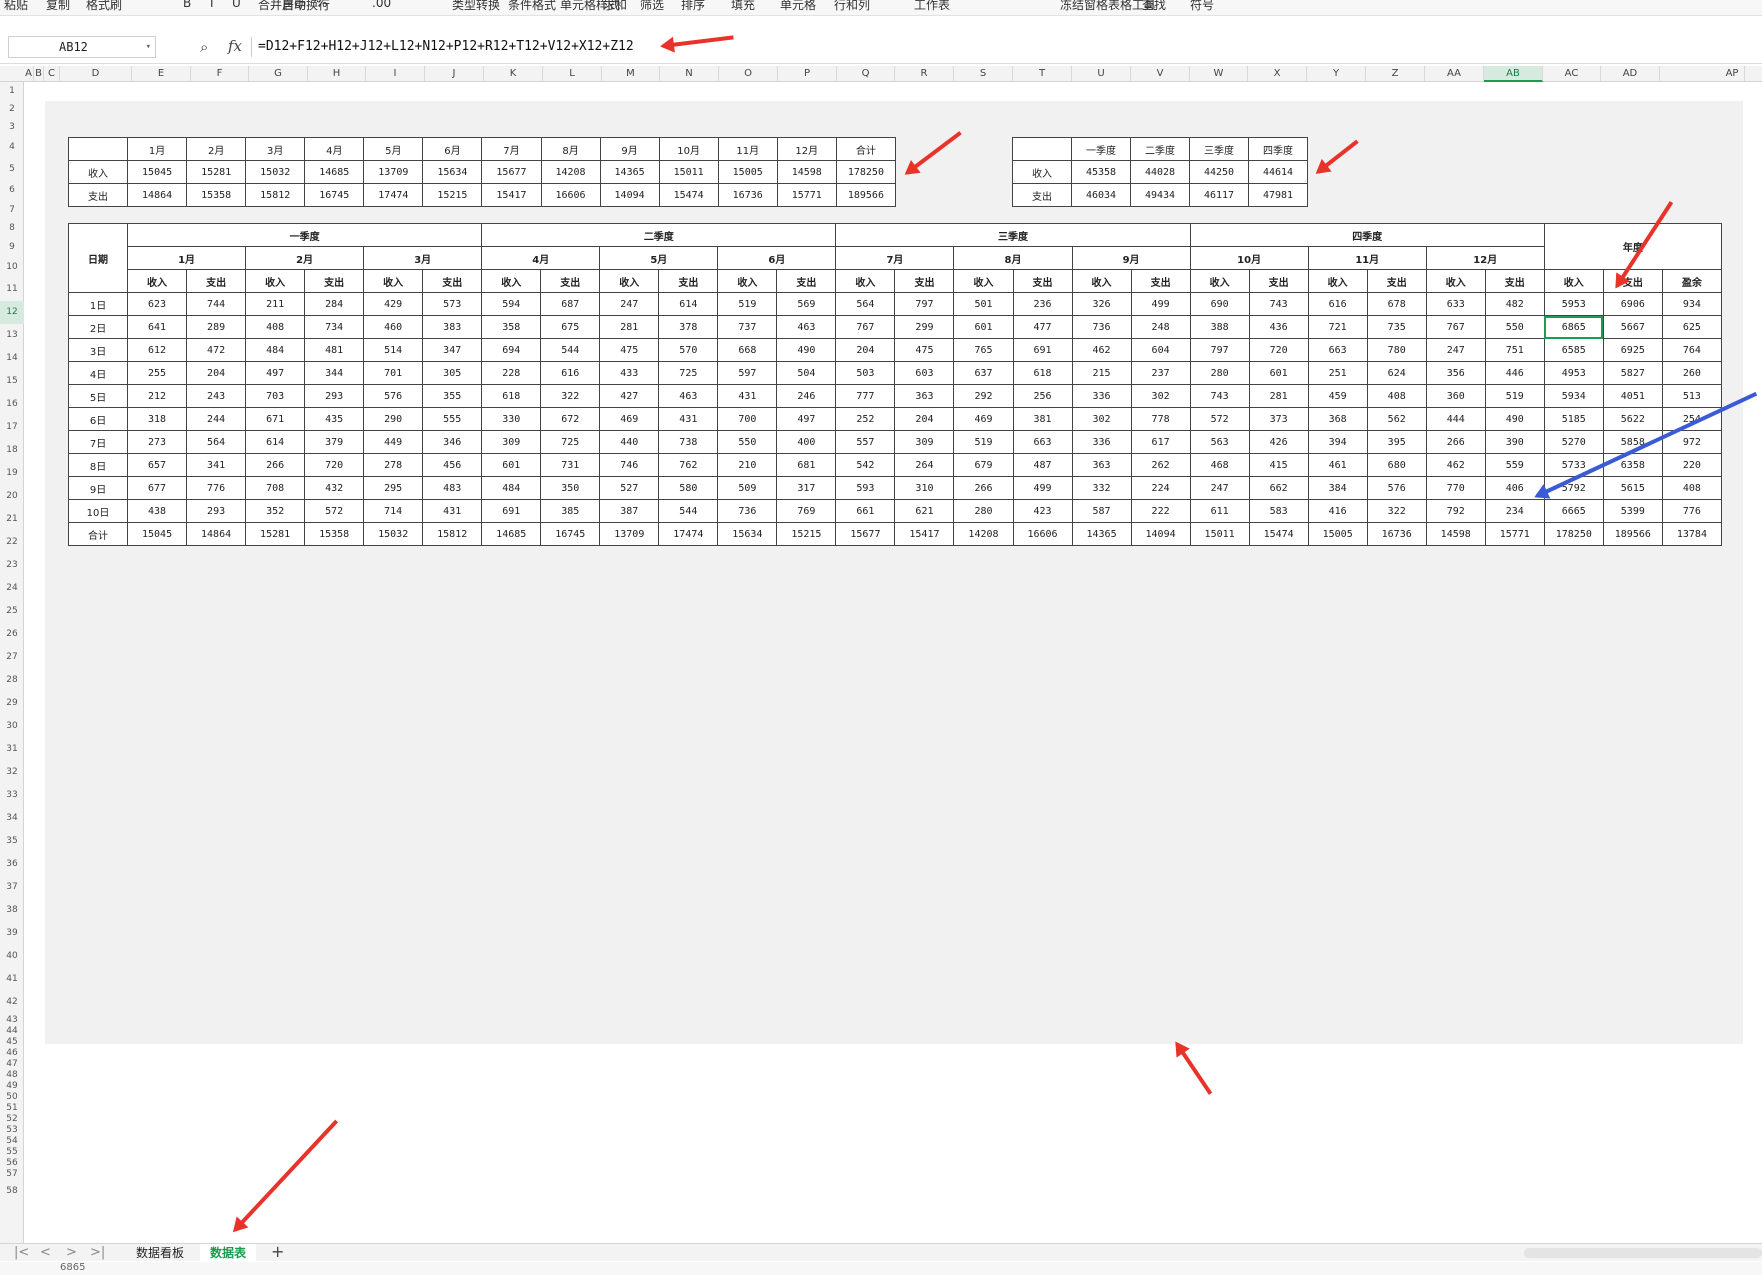 This screenshot has height=1275, width=1762. What do you see at coordinates (1219, 419) in the screenshot?
I see `data-cell: 572` at bounding box center [1219, 419].